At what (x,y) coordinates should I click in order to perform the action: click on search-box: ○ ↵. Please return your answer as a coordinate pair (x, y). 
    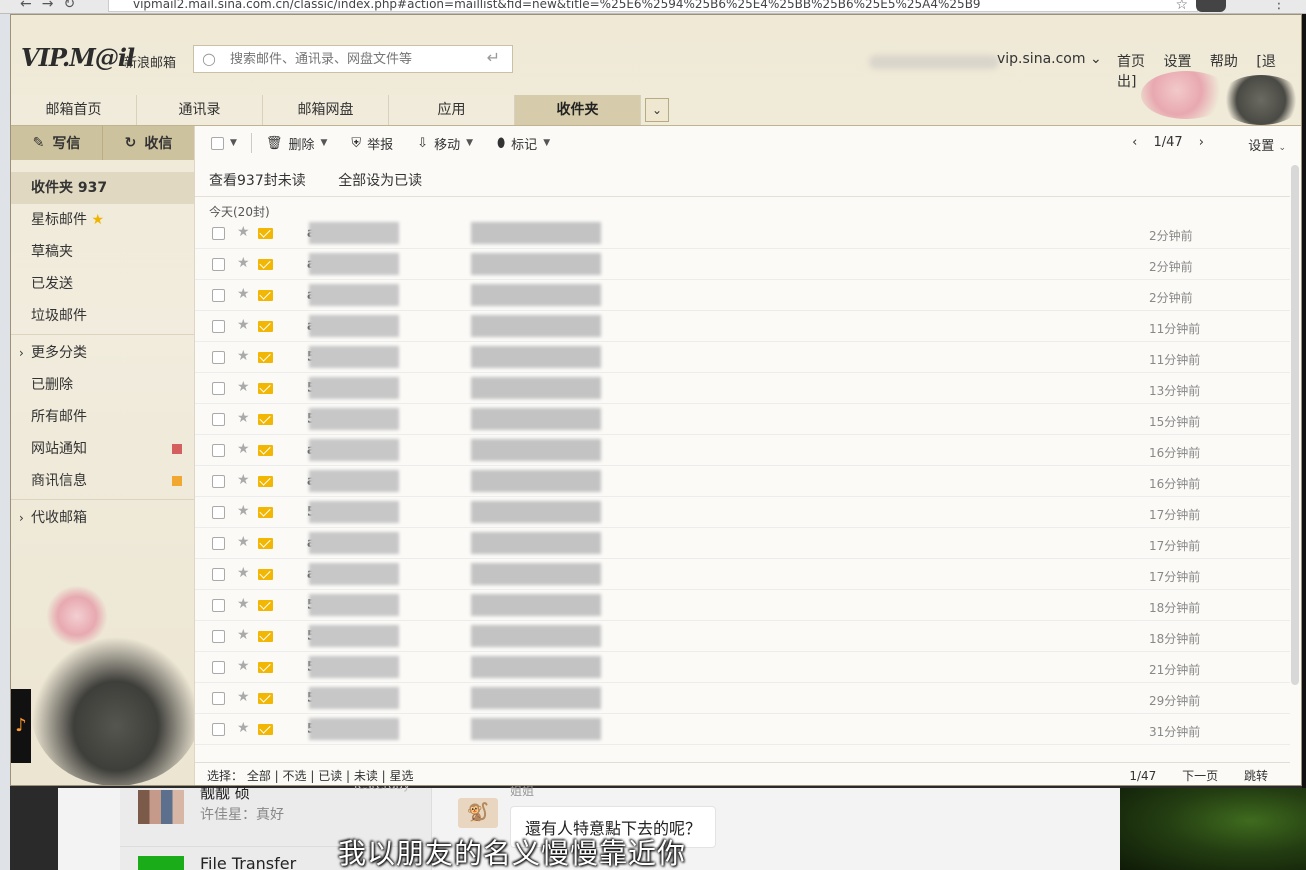
    Looking at the image, I should click on (353, 59).